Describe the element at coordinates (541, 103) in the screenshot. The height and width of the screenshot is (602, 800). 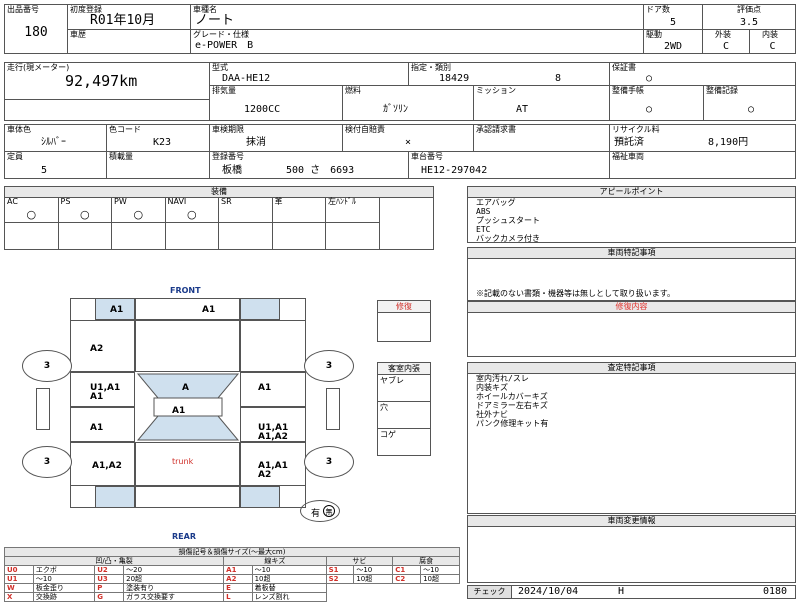
I see `mission-cell: ミッション AT` at that location.